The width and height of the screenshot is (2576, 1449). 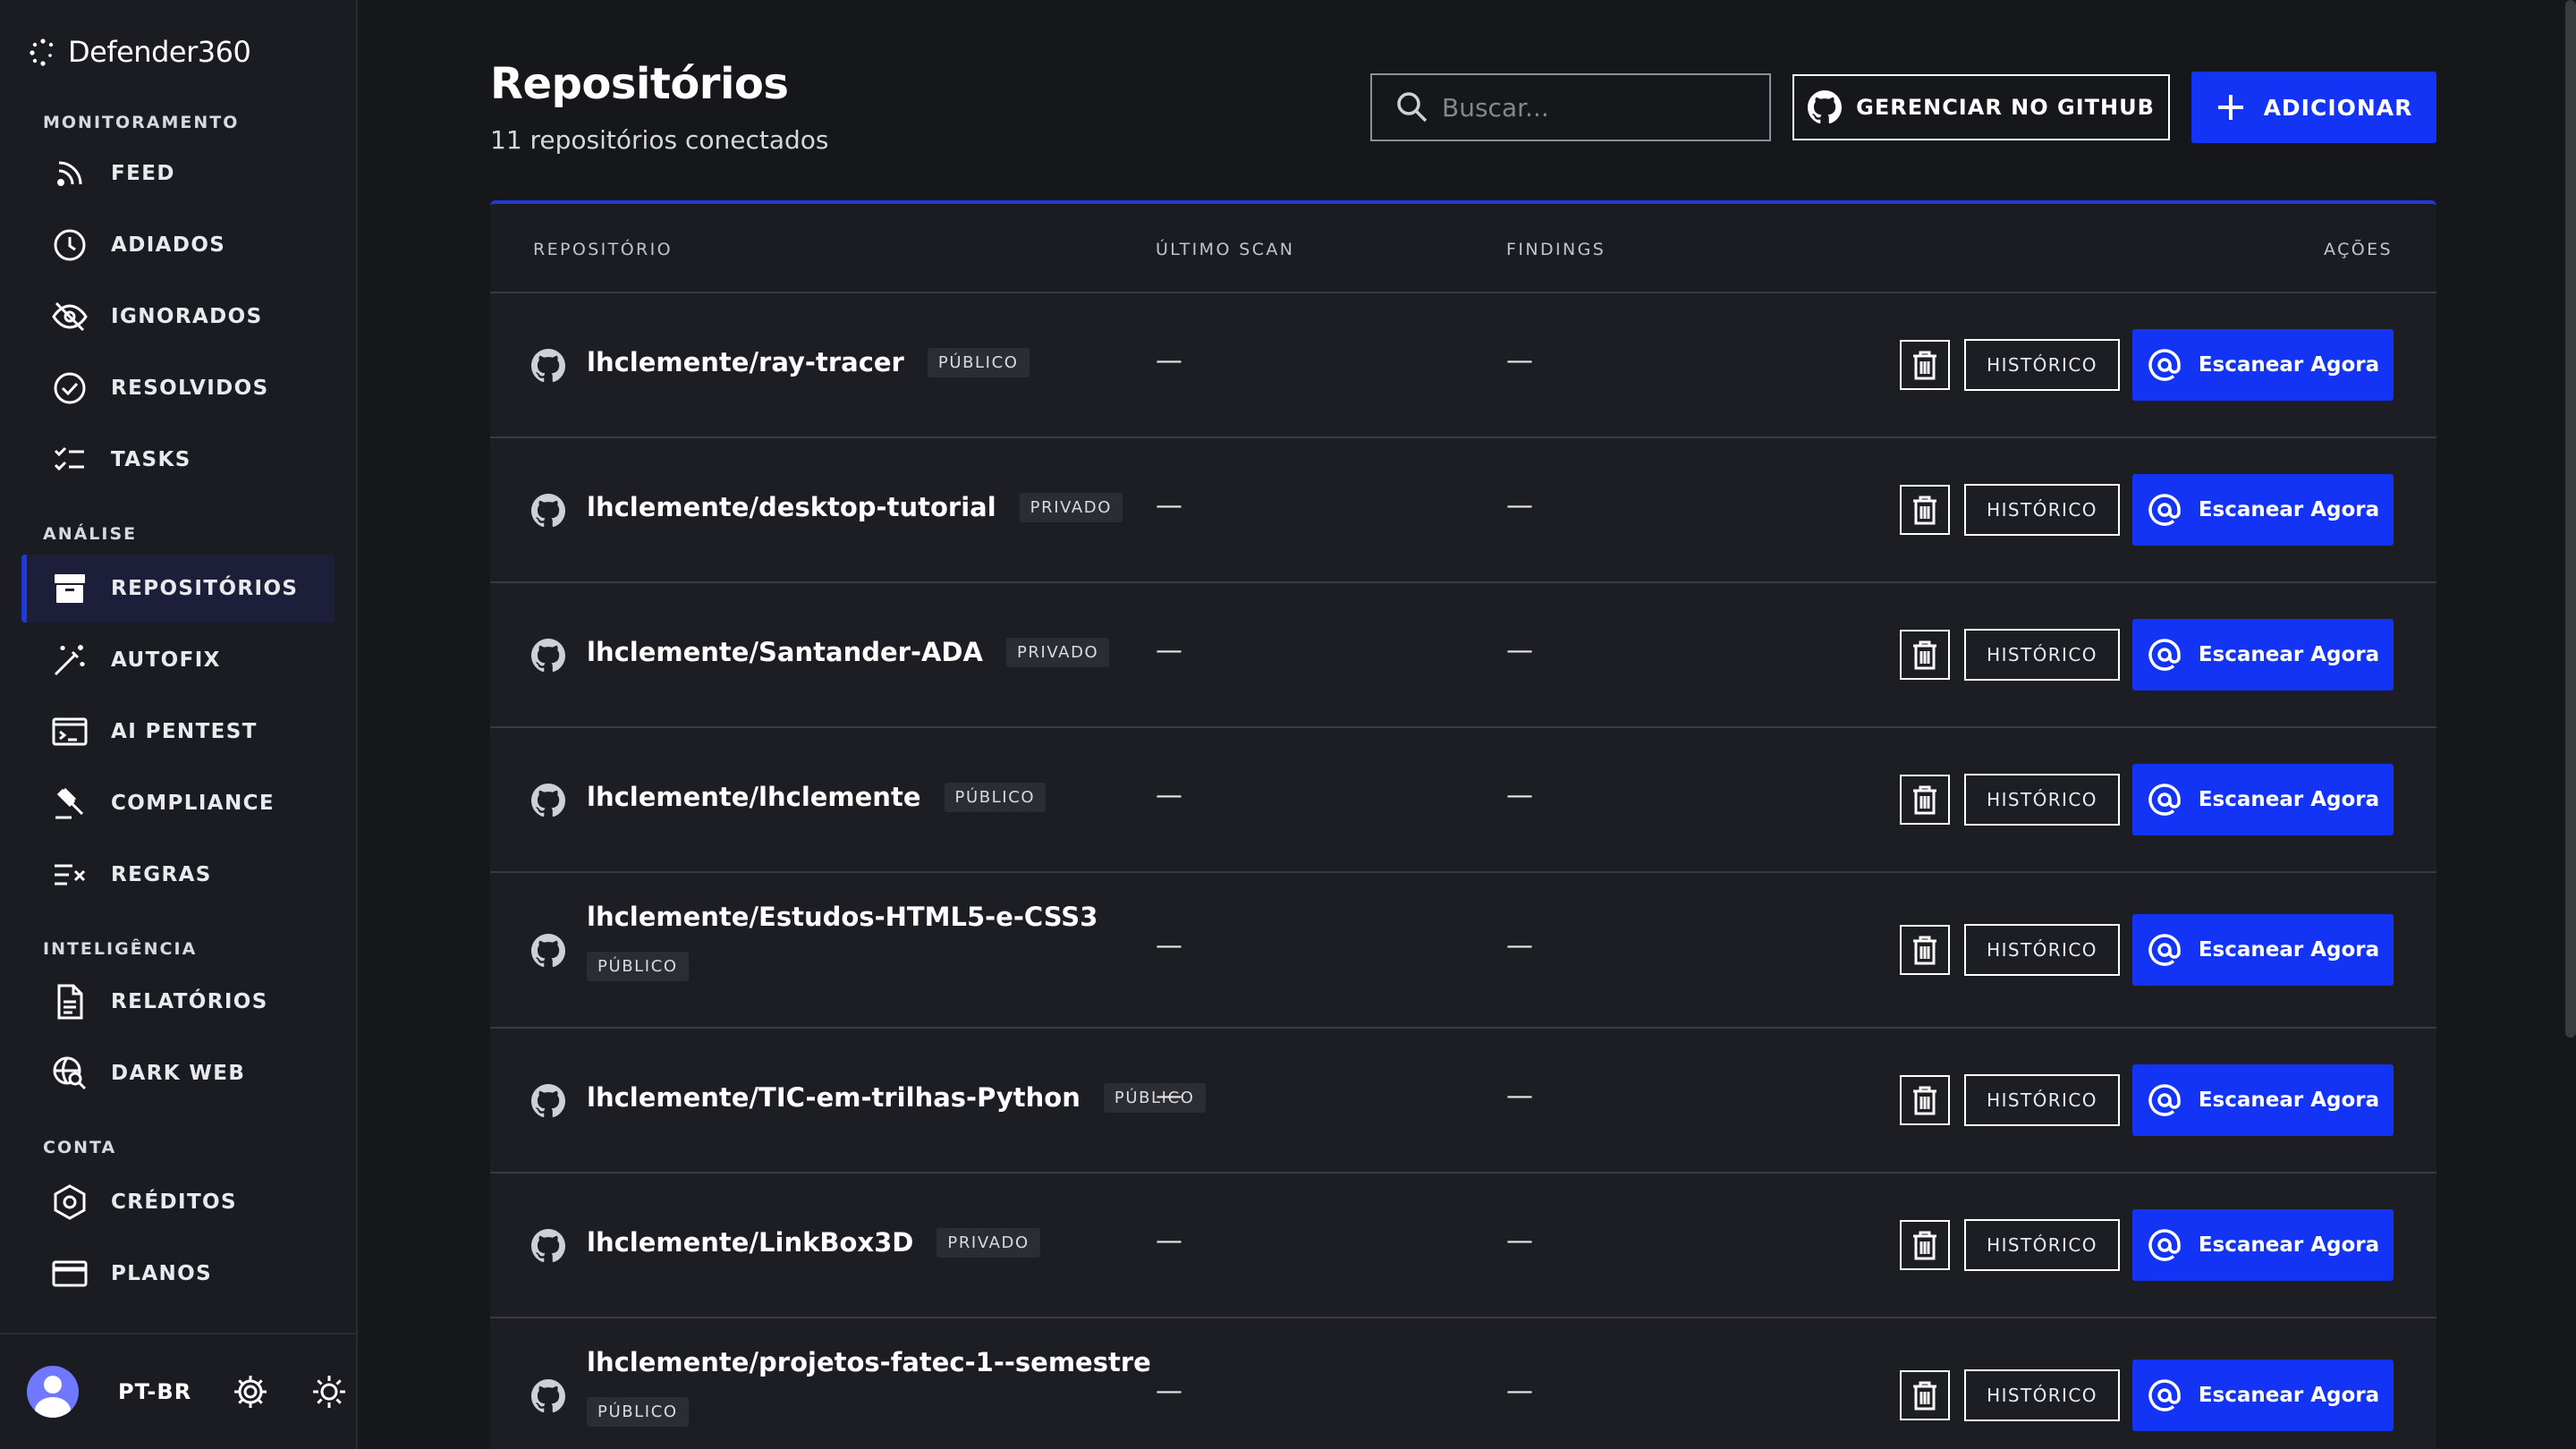 I want to click on sidebar-item-resolvidos: RESOLVIDOS, so click(x=178, y=388).